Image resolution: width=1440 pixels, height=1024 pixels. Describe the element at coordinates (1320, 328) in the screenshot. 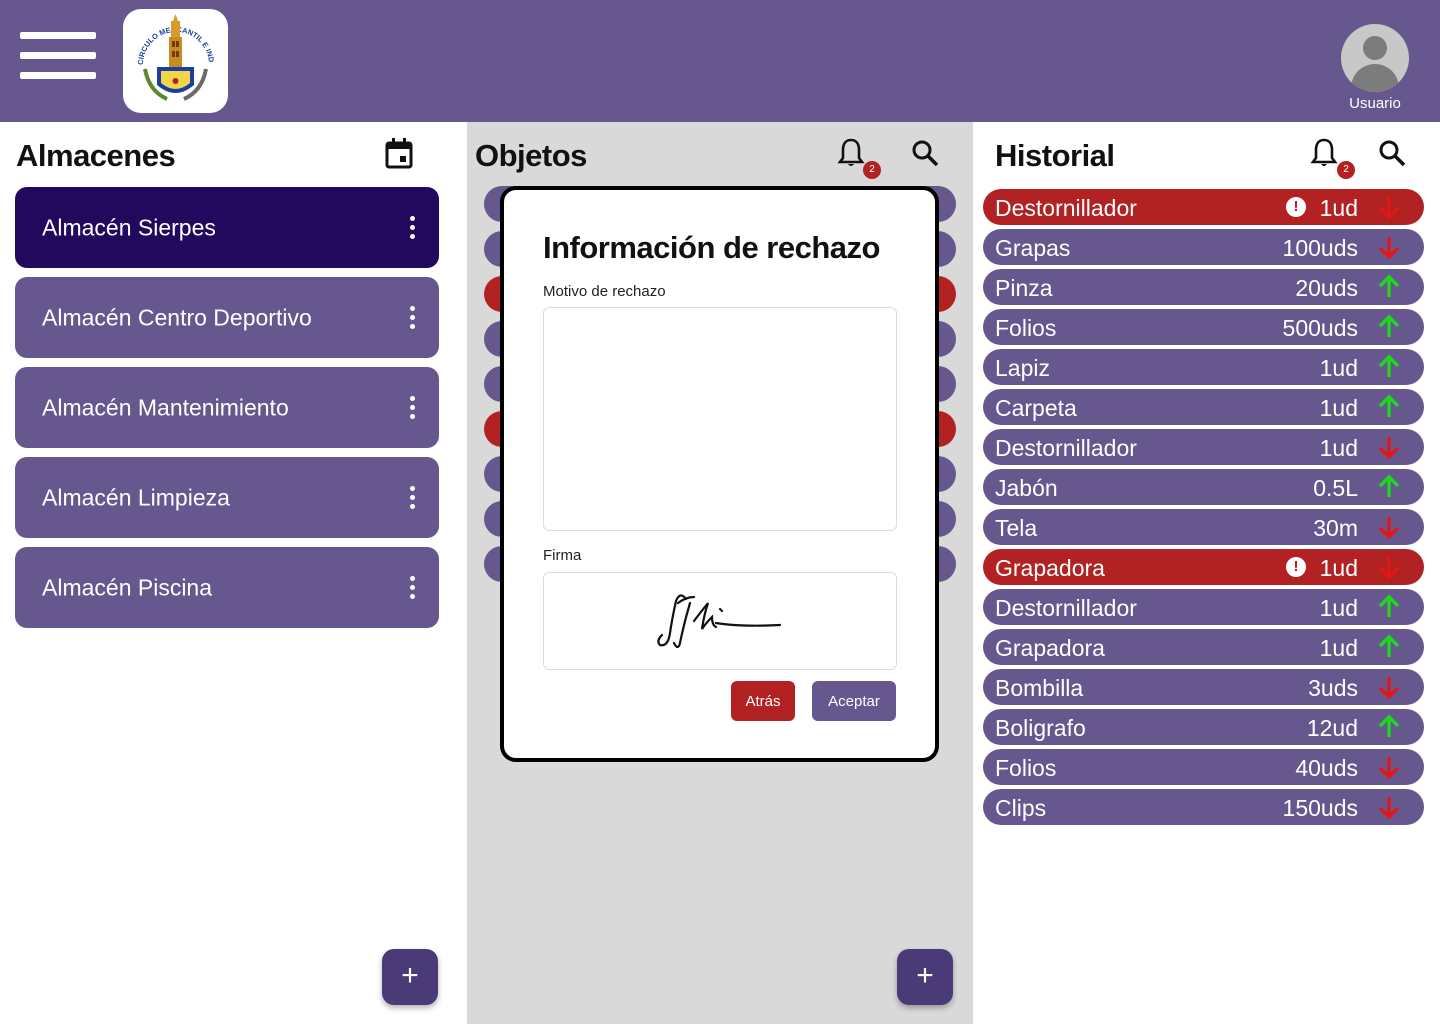

I see `item-quantity: 500uds` at that location.